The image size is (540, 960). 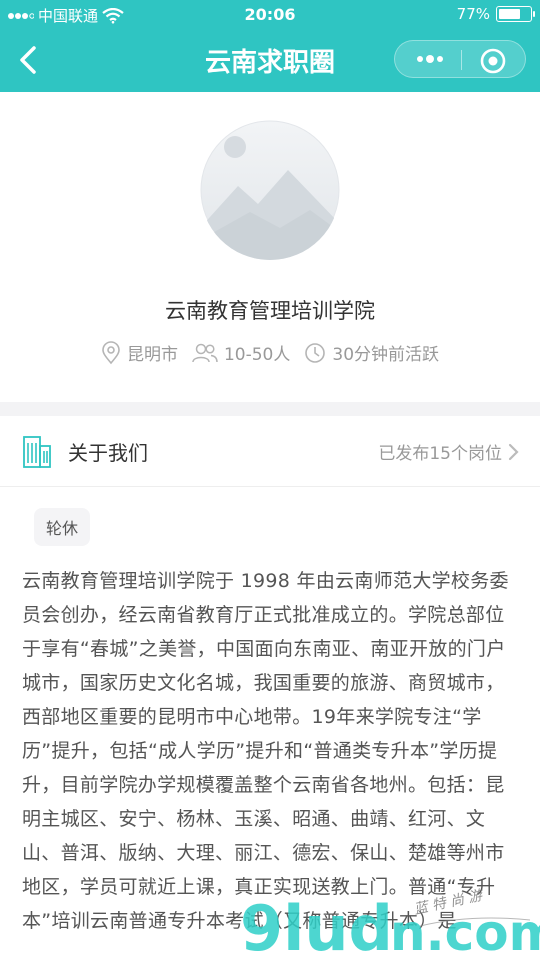 What do you see at coordinates (440, 454) in the screenshot?
I see `posted-jobs-label: 已发布15个岗位` at bounding box center [440, 454].